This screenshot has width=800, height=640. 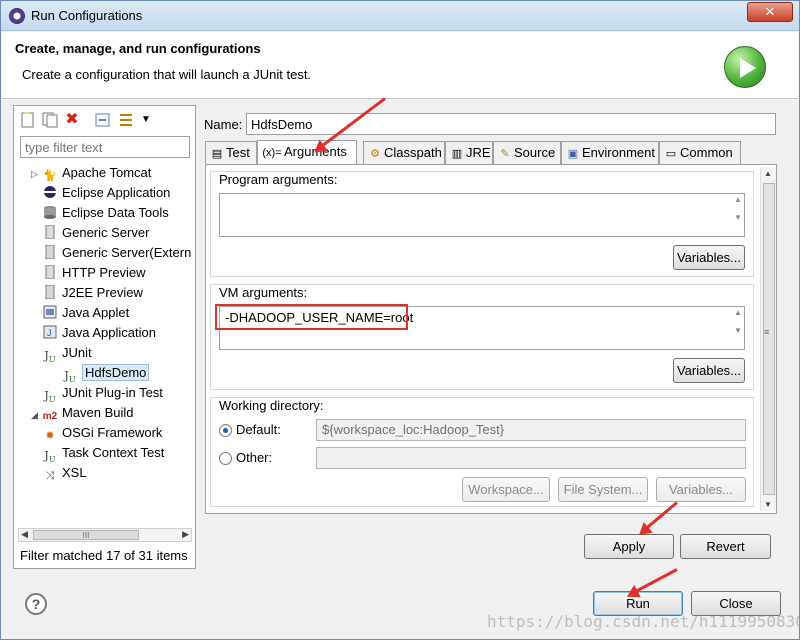 I want to click on tree-item: J Java Application, so click(x=99, y=333).